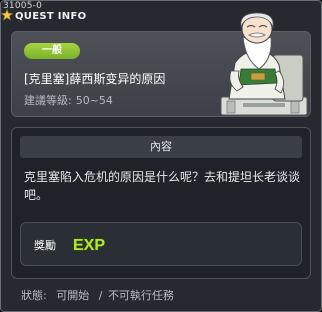  I want to click on status-value: 可開始, so click(73, 295).